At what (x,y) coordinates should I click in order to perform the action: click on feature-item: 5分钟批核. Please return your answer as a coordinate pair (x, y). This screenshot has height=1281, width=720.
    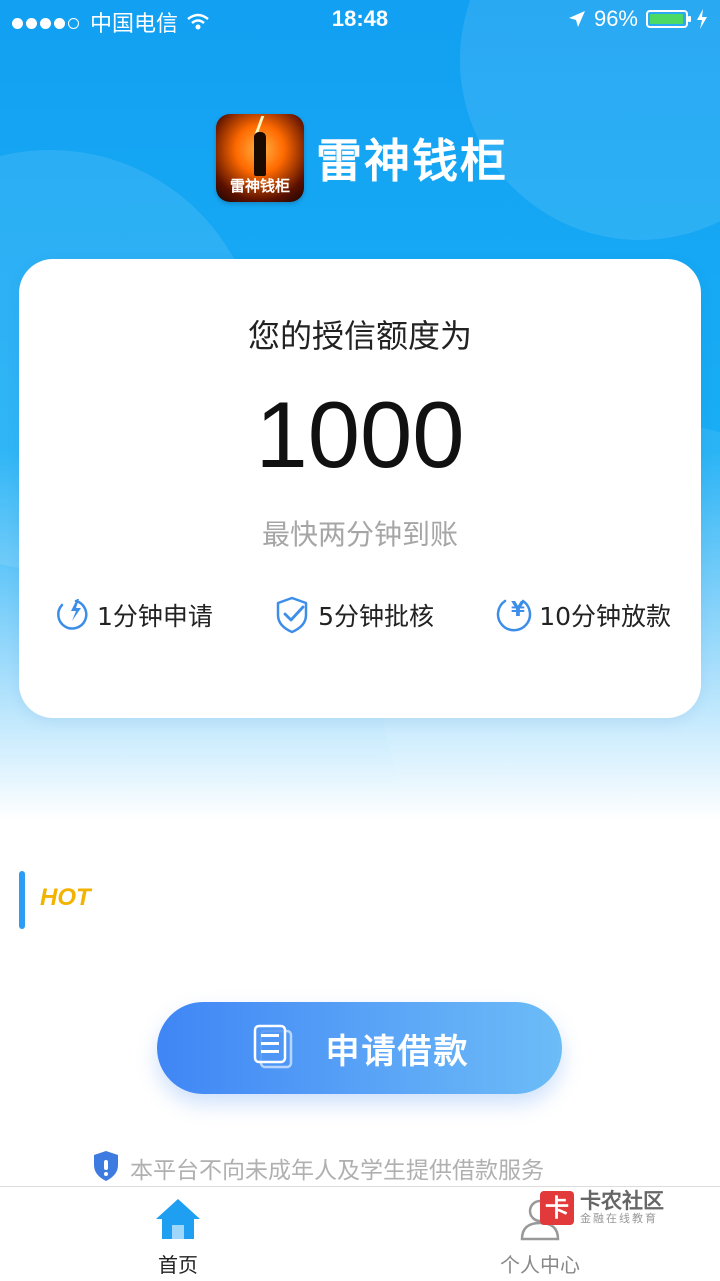
    Looking at the image, I should click on (353, 615).